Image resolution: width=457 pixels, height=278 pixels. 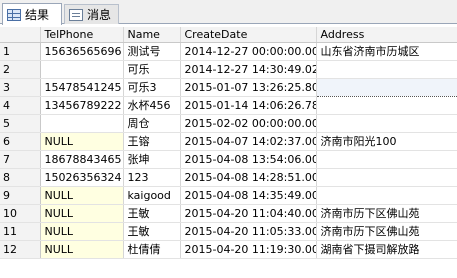 I want to click on cell-createdate: 2014-12-27 14:30:49.023, so click(x=248, y=69).